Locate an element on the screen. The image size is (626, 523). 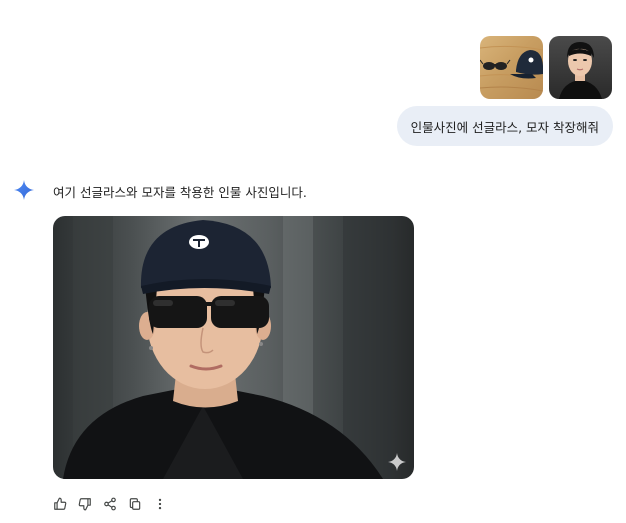
sparkle-icon is located at coordinates (24, 190).